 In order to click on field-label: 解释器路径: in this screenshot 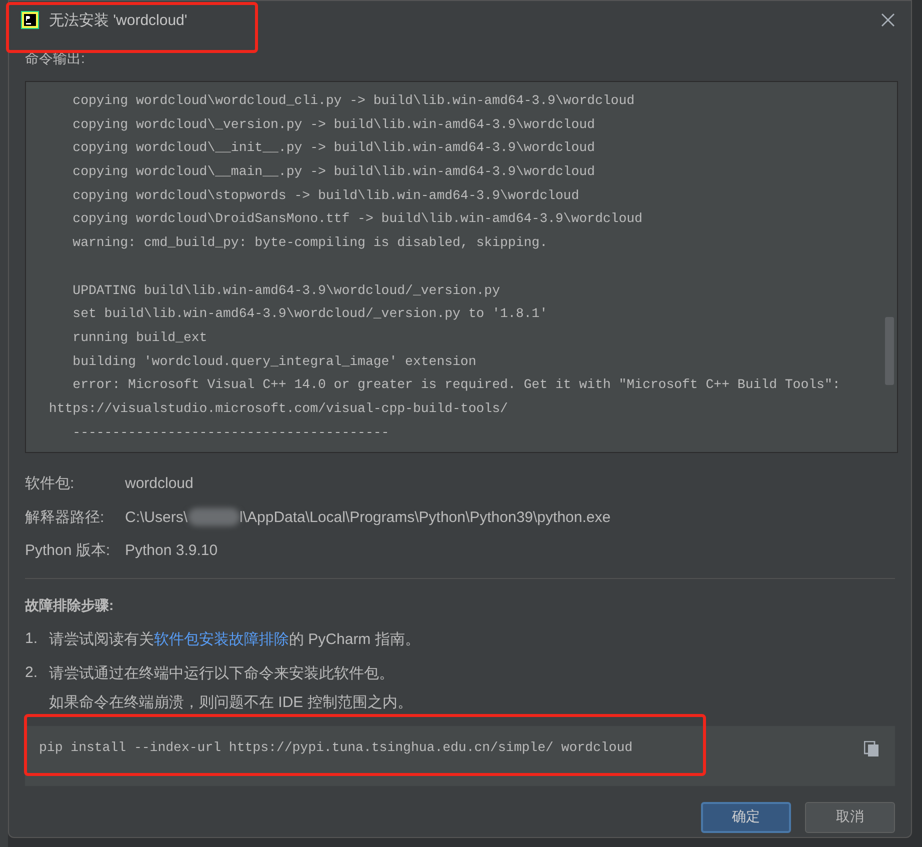, I will do `click(65, 517)`.